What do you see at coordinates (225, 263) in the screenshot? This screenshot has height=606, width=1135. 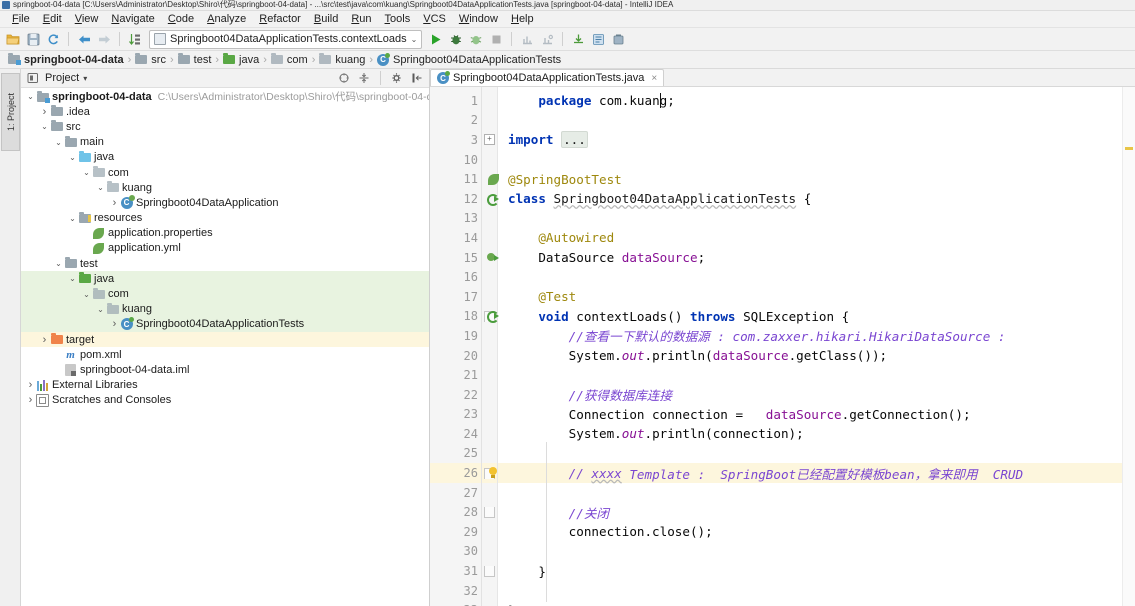 I see `tree-node-test: ⌄ test` at bounding box center [225, 263].